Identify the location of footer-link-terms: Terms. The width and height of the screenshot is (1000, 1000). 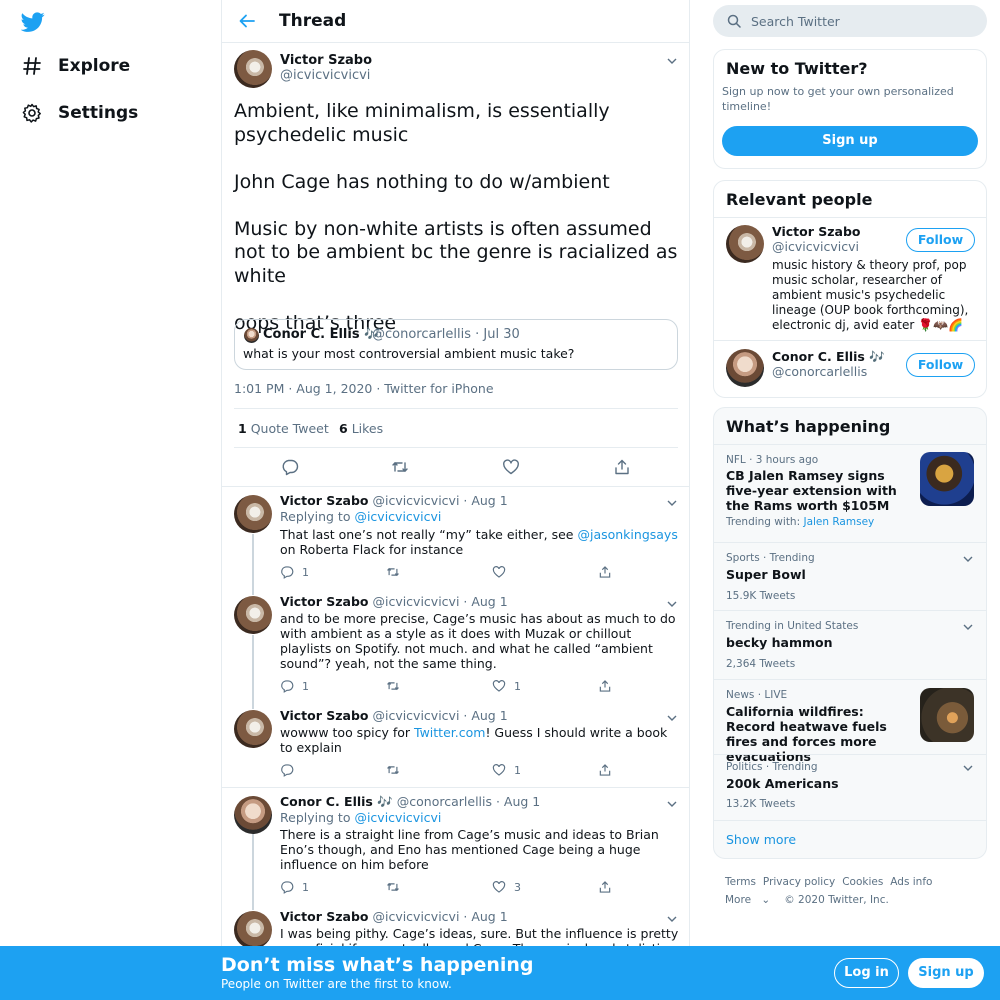
(740, 882).